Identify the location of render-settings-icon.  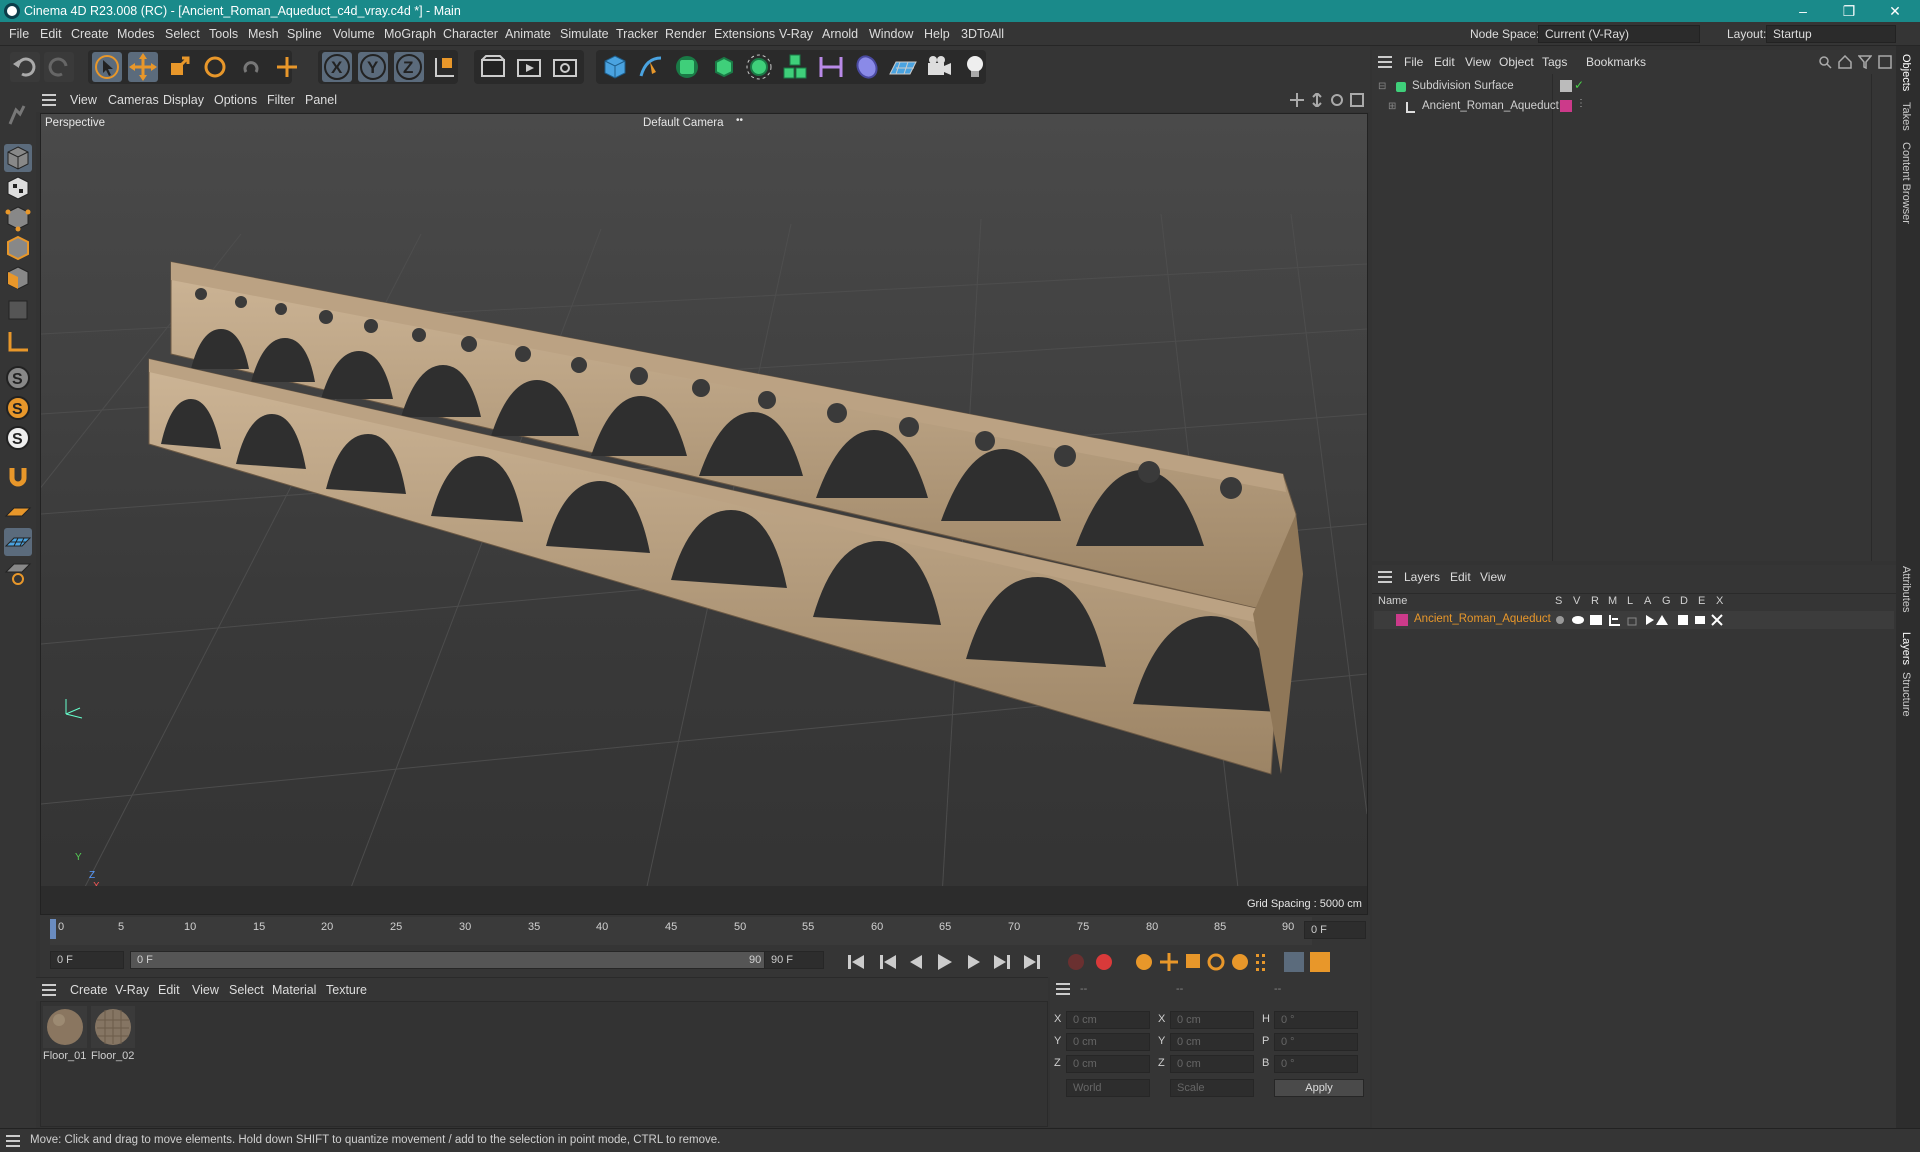
(565, 67).